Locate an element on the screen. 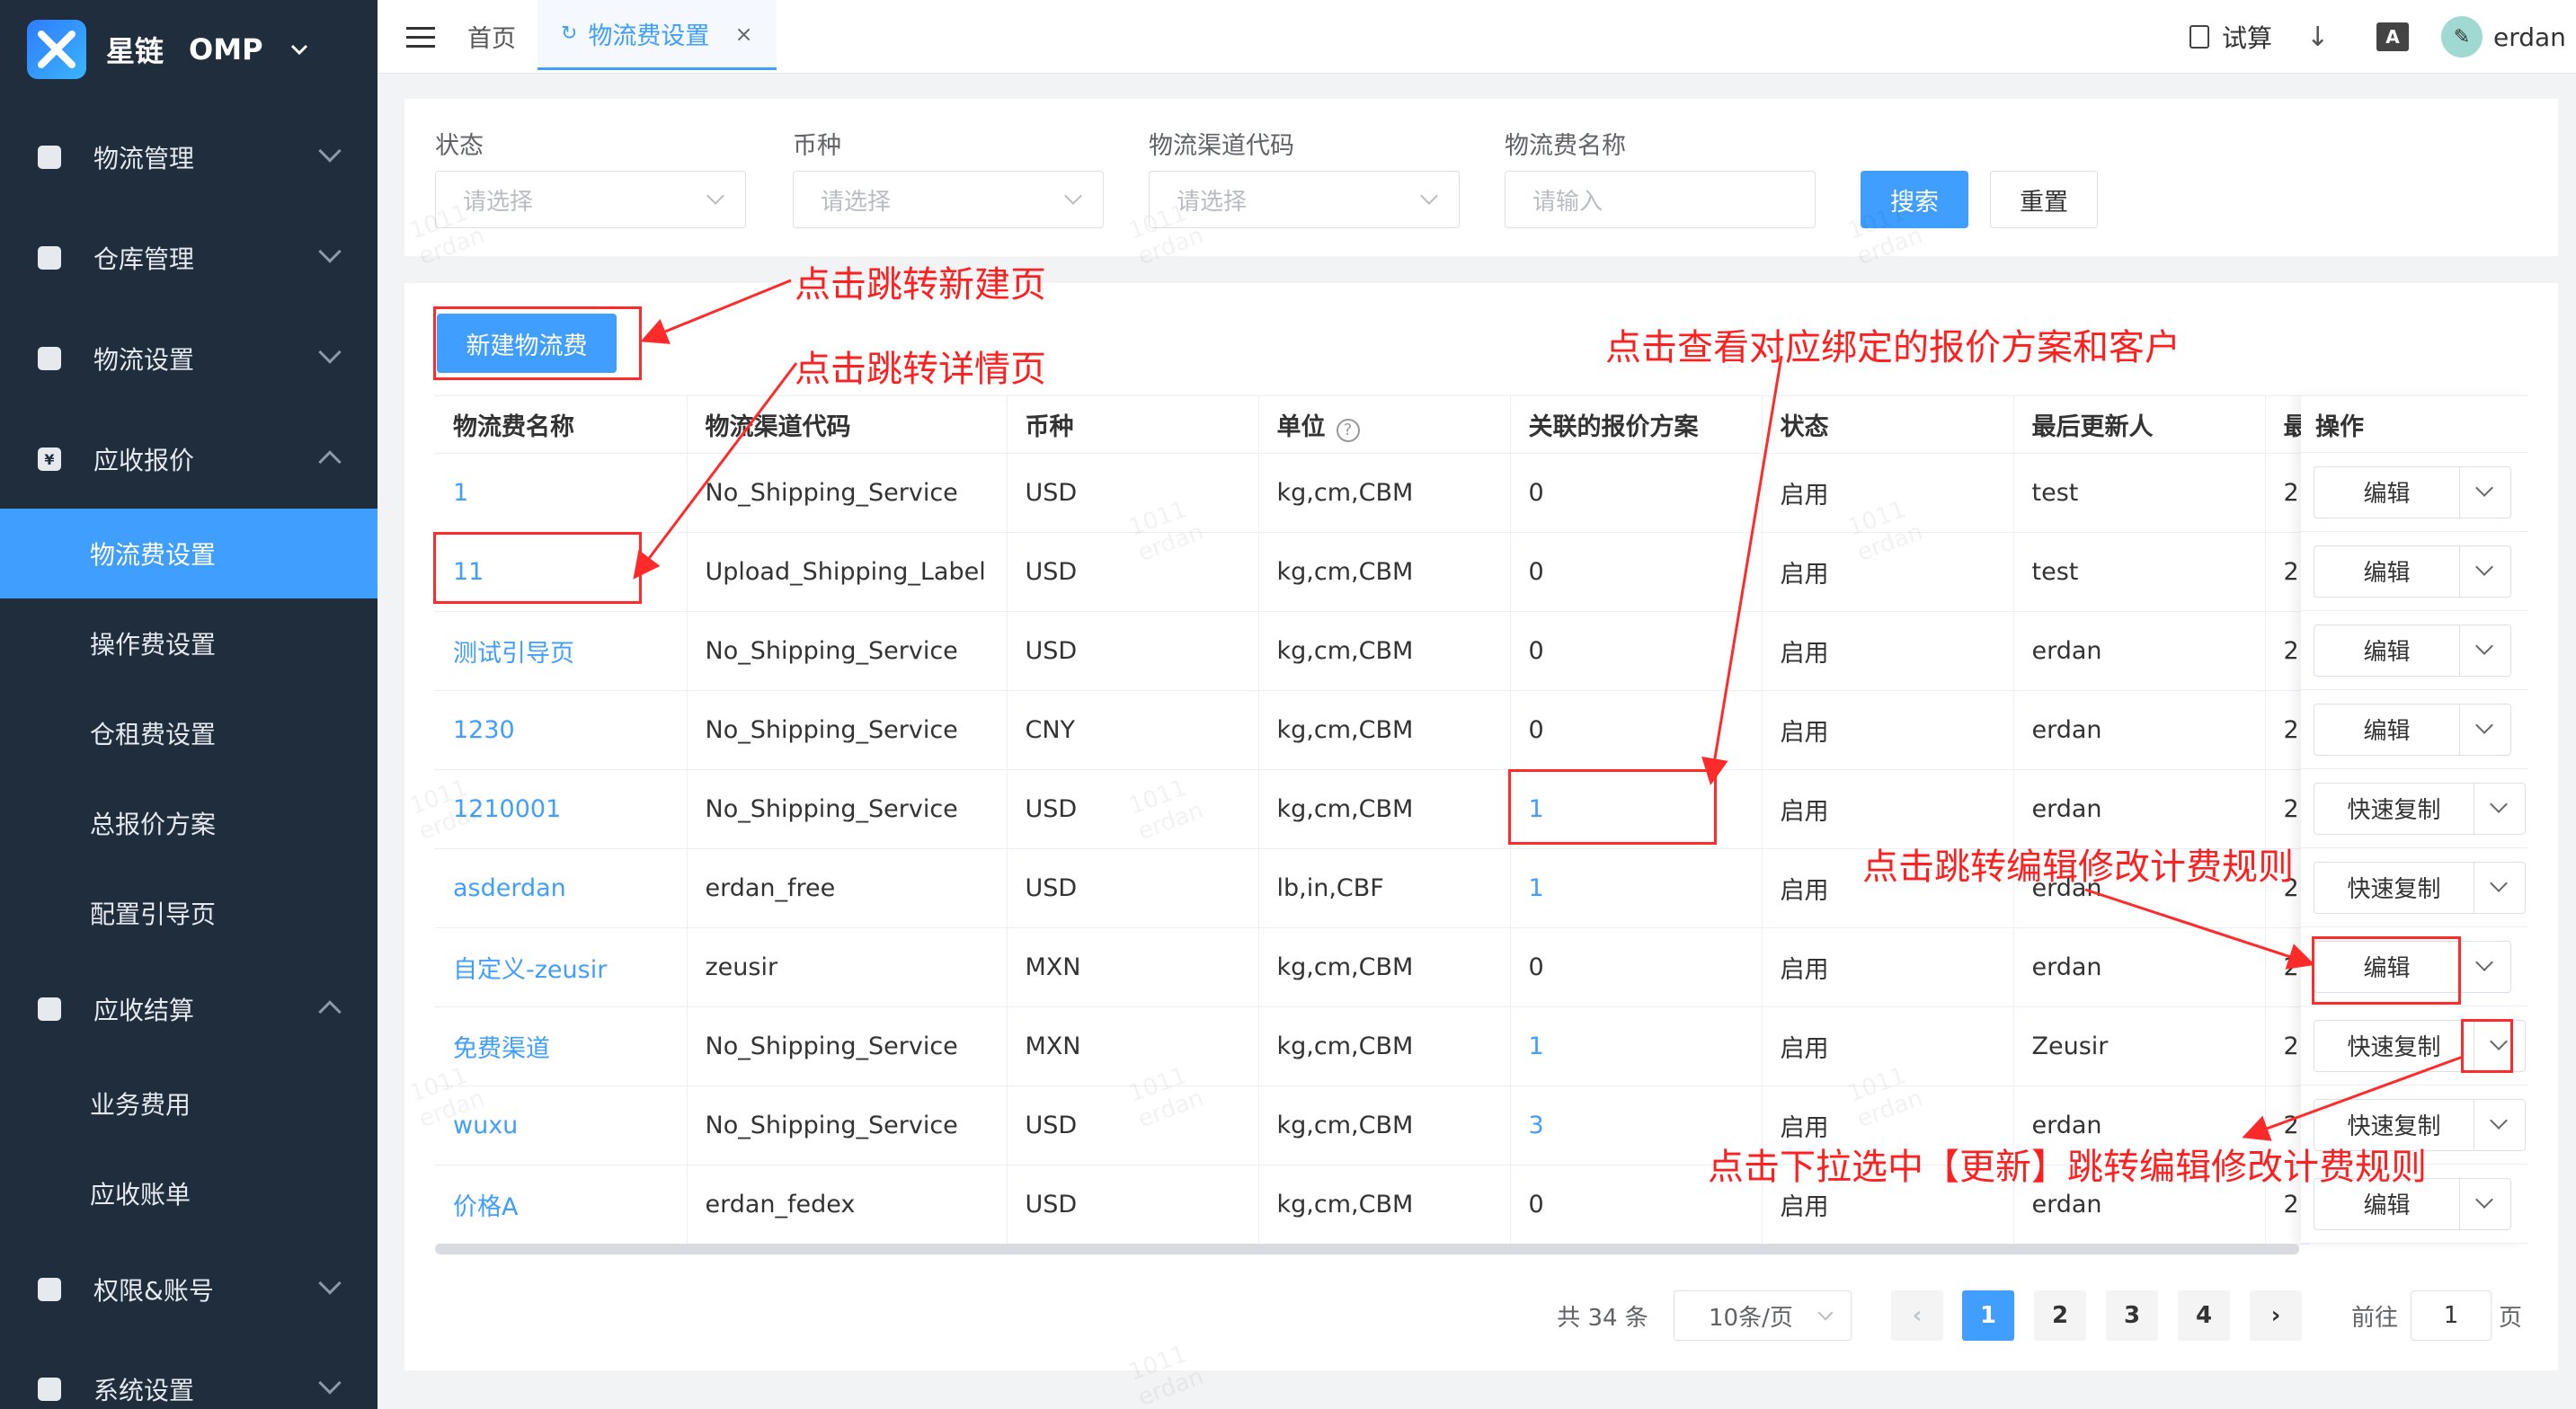 Image resolution: width=2576 pixels, height=1409 pixels. menu-receivable-quote: ¥ 应收报价 is located at coordinates (189, 459).